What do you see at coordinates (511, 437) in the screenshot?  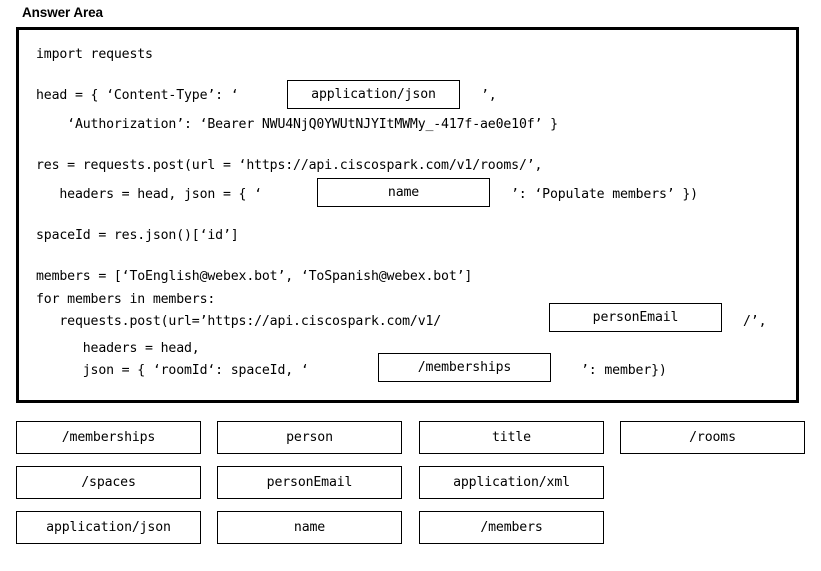 I see `answer-option: title` at bounding box center [511, 437].